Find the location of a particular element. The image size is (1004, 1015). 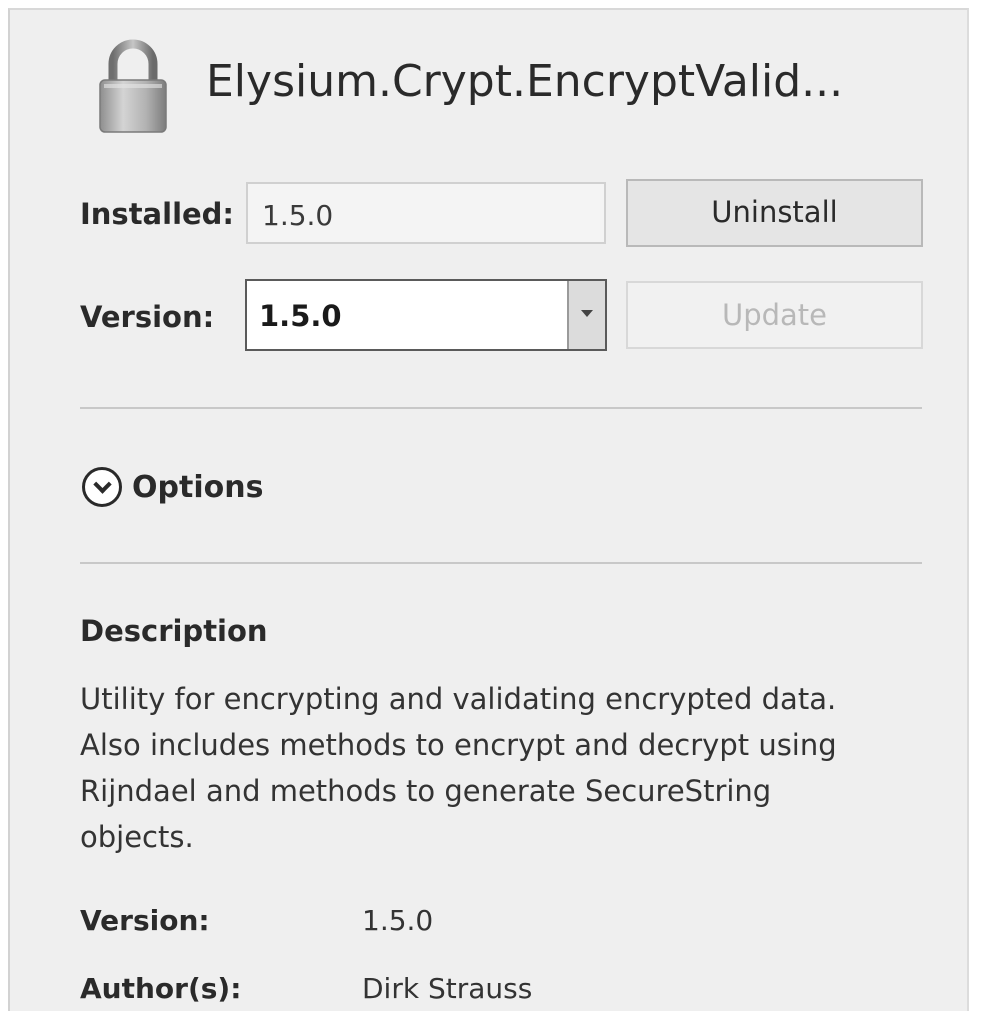

divider-bottom is located at coordinates (501, 563).